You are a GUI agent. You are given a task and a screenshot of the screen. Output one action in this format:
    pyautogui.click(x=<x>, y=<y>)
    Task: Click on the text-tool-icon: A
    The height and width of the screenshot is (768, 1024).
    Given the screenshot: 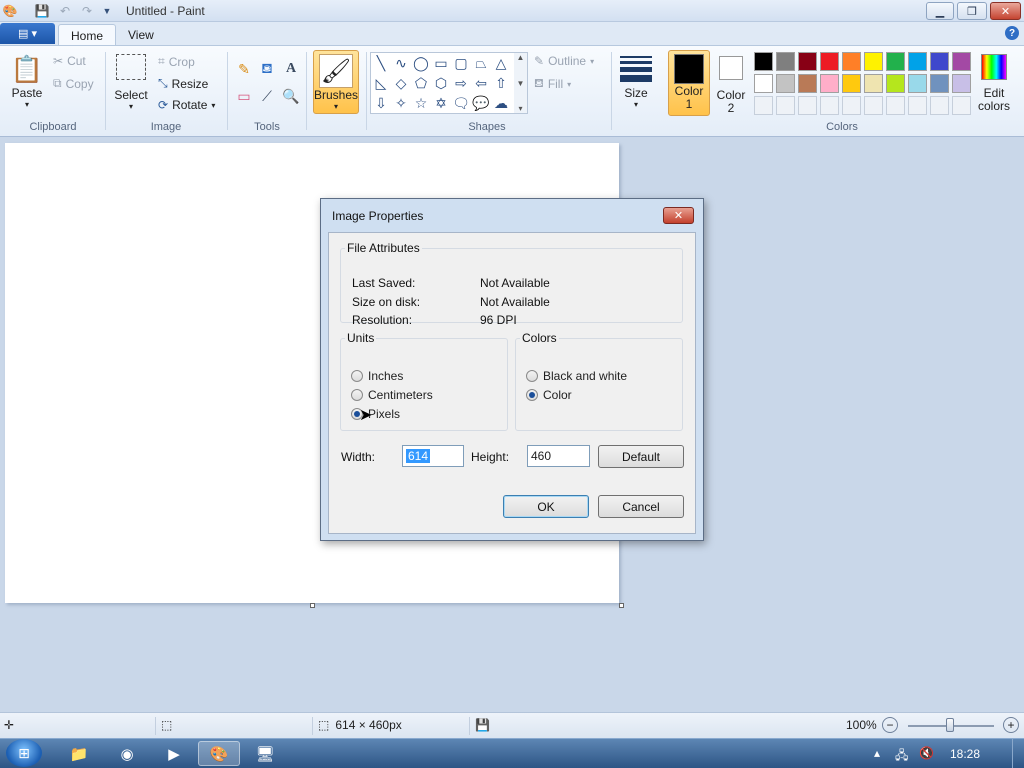 What is the action you would take?
    pyautogui.click(x=291, y=69)
    